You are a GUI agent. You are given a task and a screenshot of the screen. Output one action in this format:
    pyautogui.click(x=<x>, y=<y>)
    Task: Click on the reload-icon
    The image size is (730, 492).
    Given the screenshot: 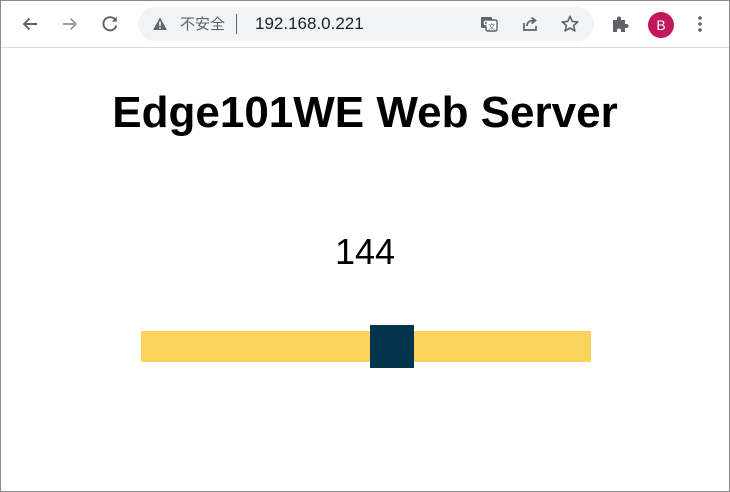 What is the action you would take?
    pyautogui.click(x=110, y=24)
    